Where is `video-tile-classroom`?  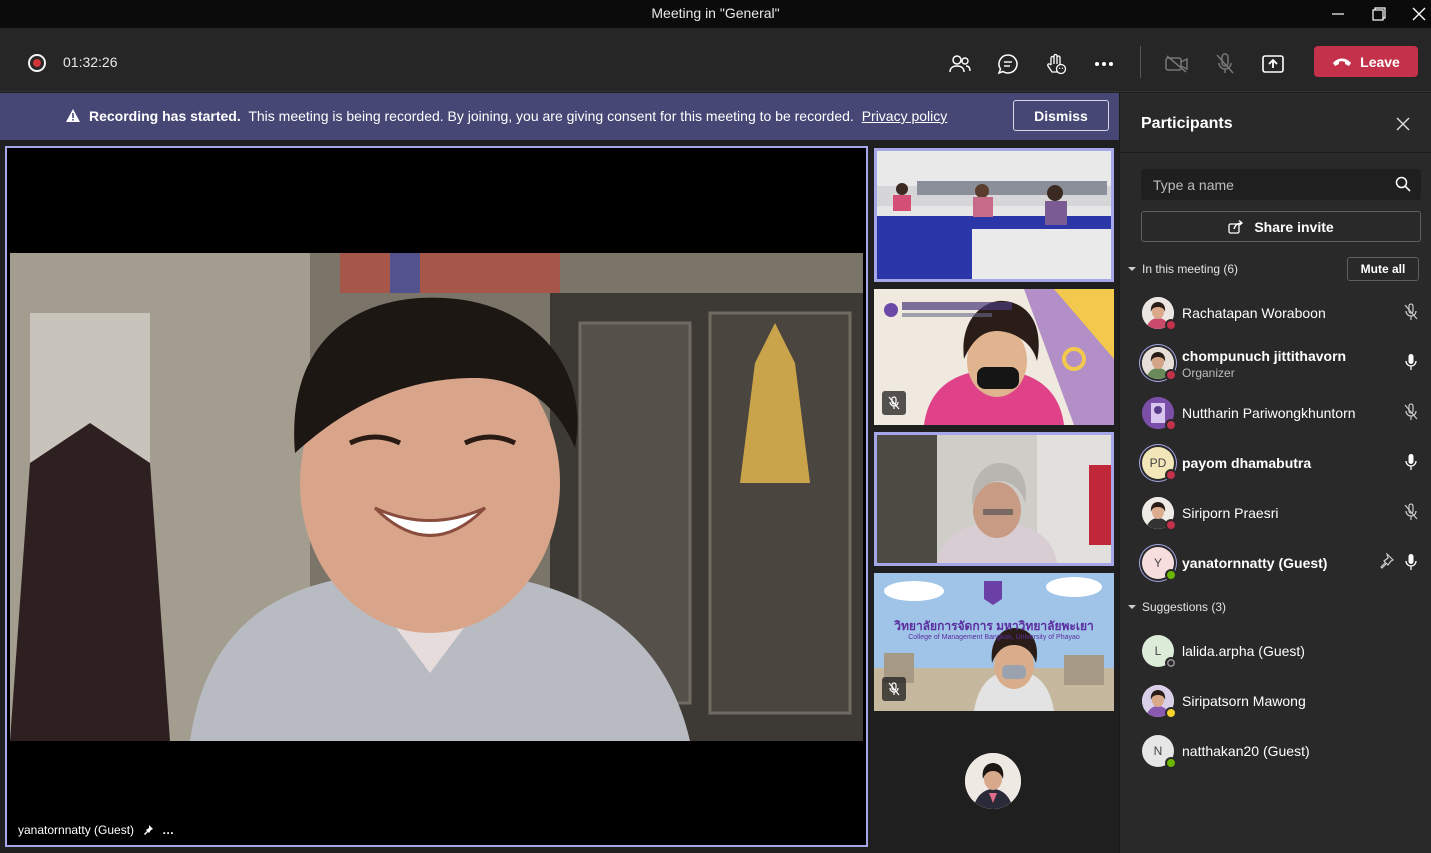
video-tile-classroom is located at coordinates (994, 215).